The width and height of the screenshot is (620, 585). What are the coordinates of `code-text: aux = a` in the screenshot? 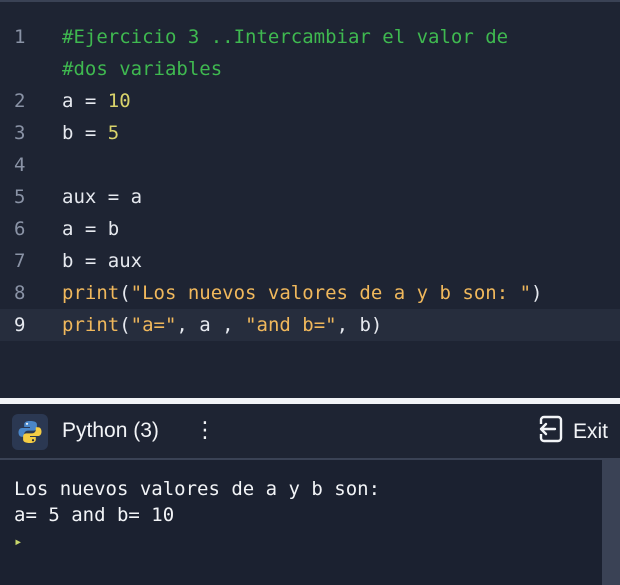 It's located at (102, 197).